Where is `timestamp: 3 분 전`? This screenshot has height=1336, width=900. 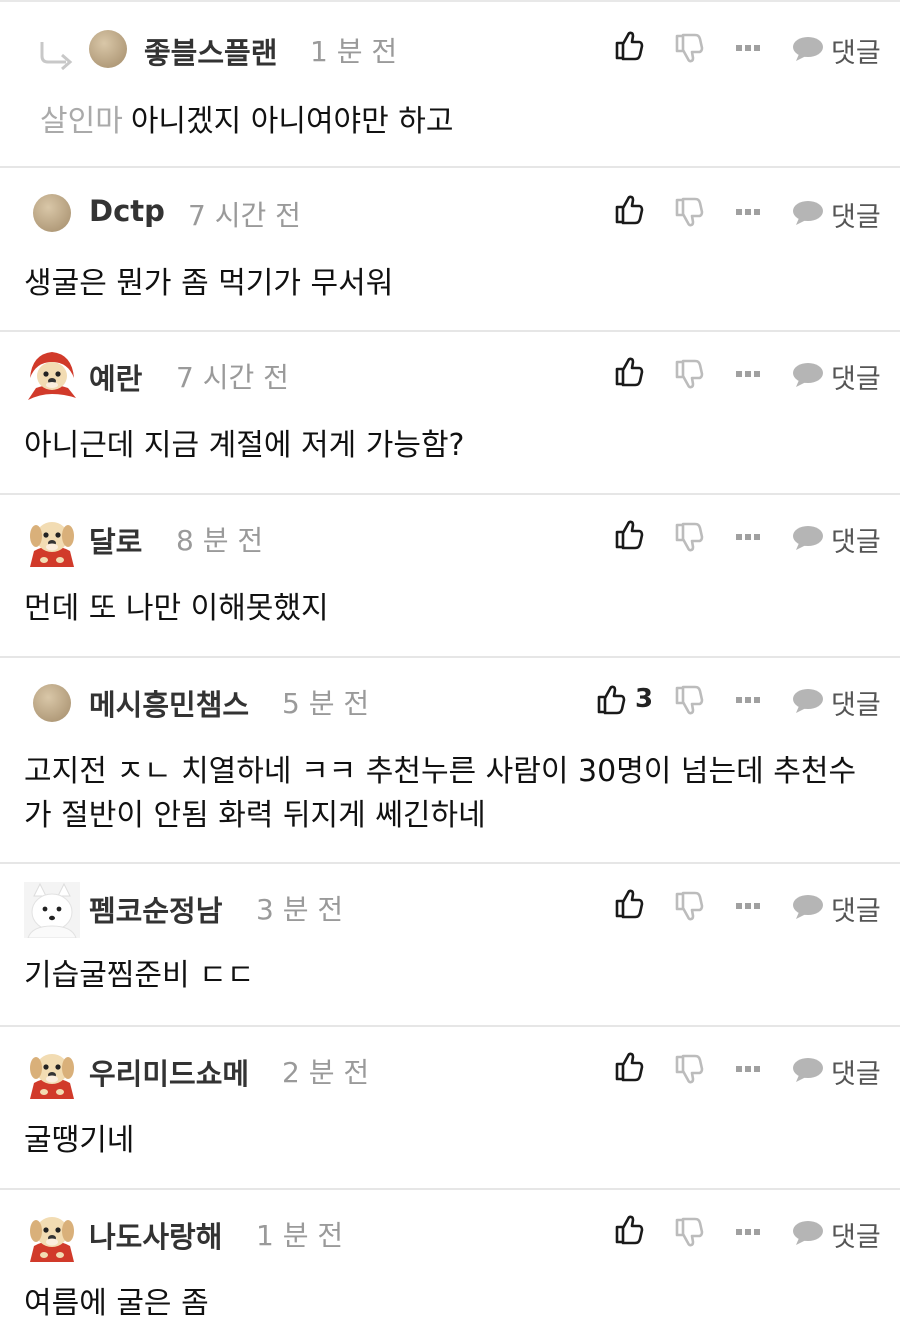
timestamp: 3 분 전 is located at coordinates (300, 909).